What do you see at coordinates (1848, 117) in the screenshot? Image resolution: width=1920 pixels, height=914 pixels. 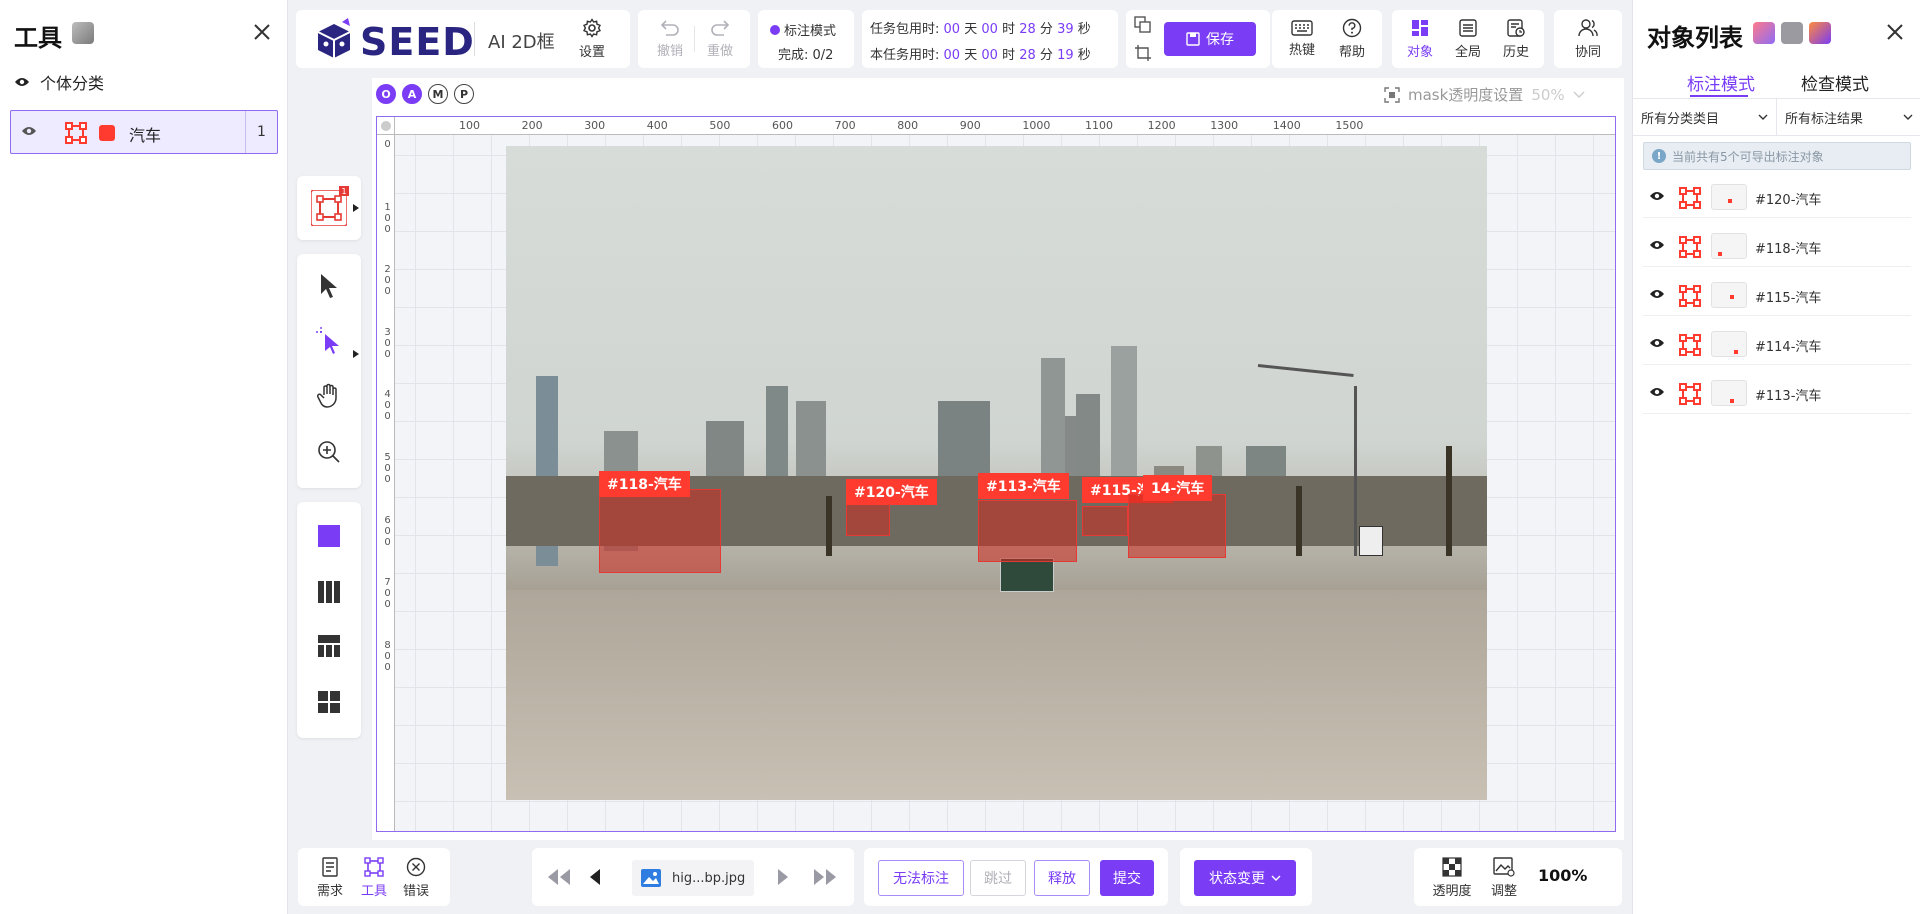 I see `result-filter-select: 所有标注结果` at bounding box center [1848, 117].